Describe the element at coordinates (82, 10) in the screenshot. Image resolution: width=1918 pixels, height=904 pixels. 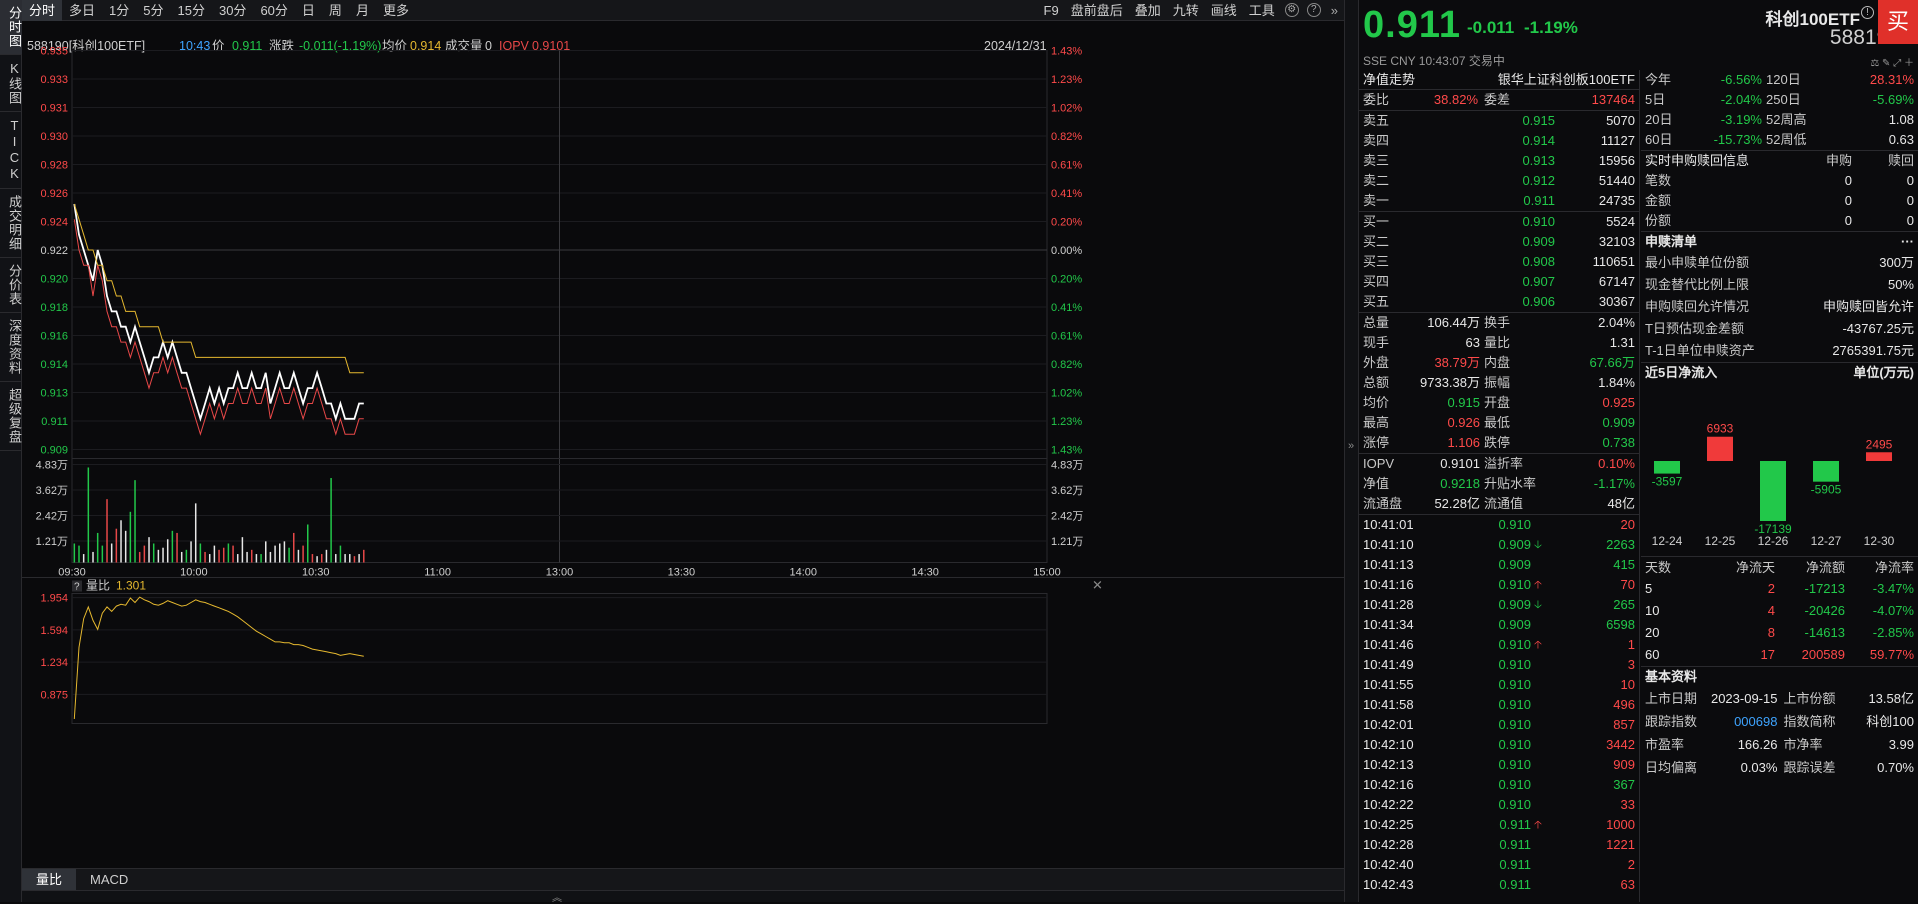
I see `period-tab-1: 多日` at that location.